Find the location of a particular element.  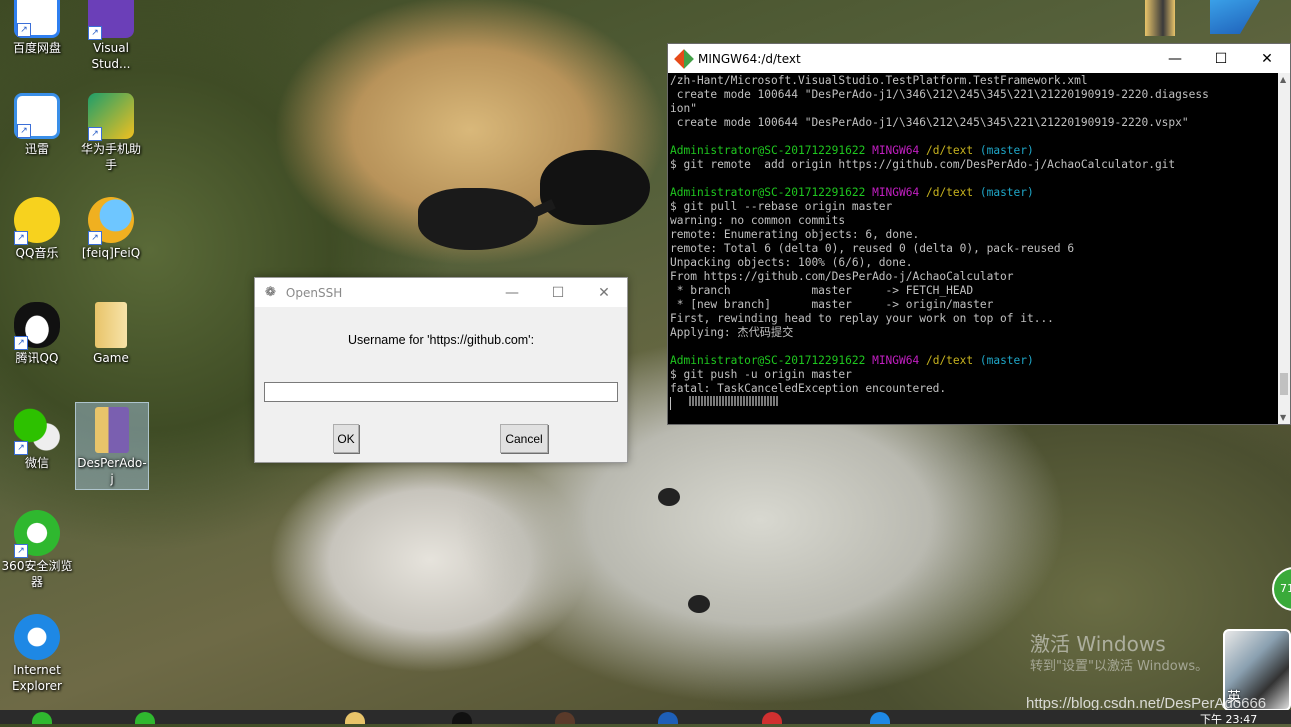

360-browser-icon: ↗ is located at coordinates (37, 534).